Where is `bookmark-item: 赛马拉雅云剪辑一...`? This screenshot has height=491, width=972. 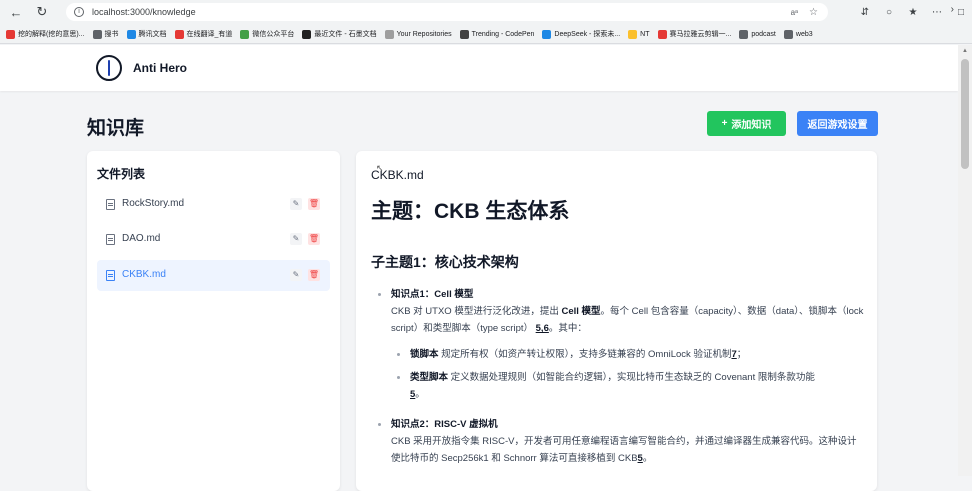
bookmark-item: 赛马拉雅云剪辑一... is located at coordinates (694, 34).